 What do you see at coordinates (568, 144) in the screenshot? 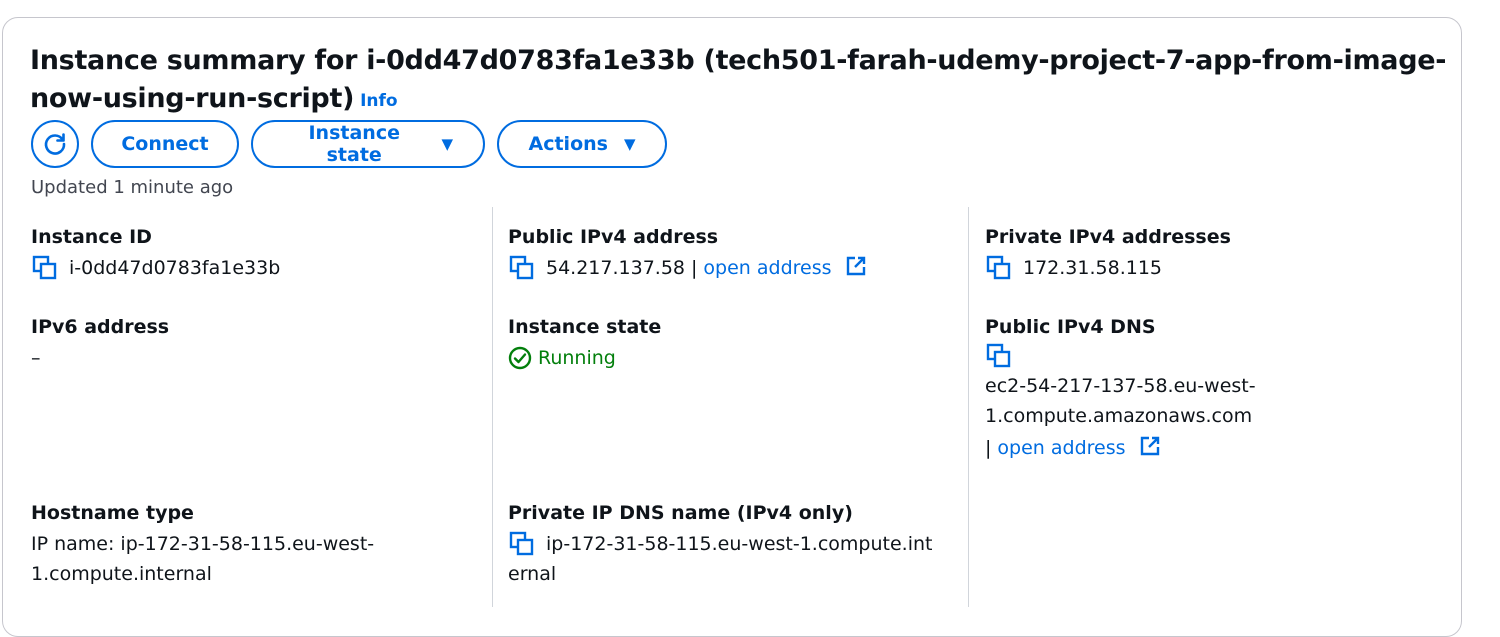
I see `actions-dropdown-label: Actions` at bounding box center [568, 144].